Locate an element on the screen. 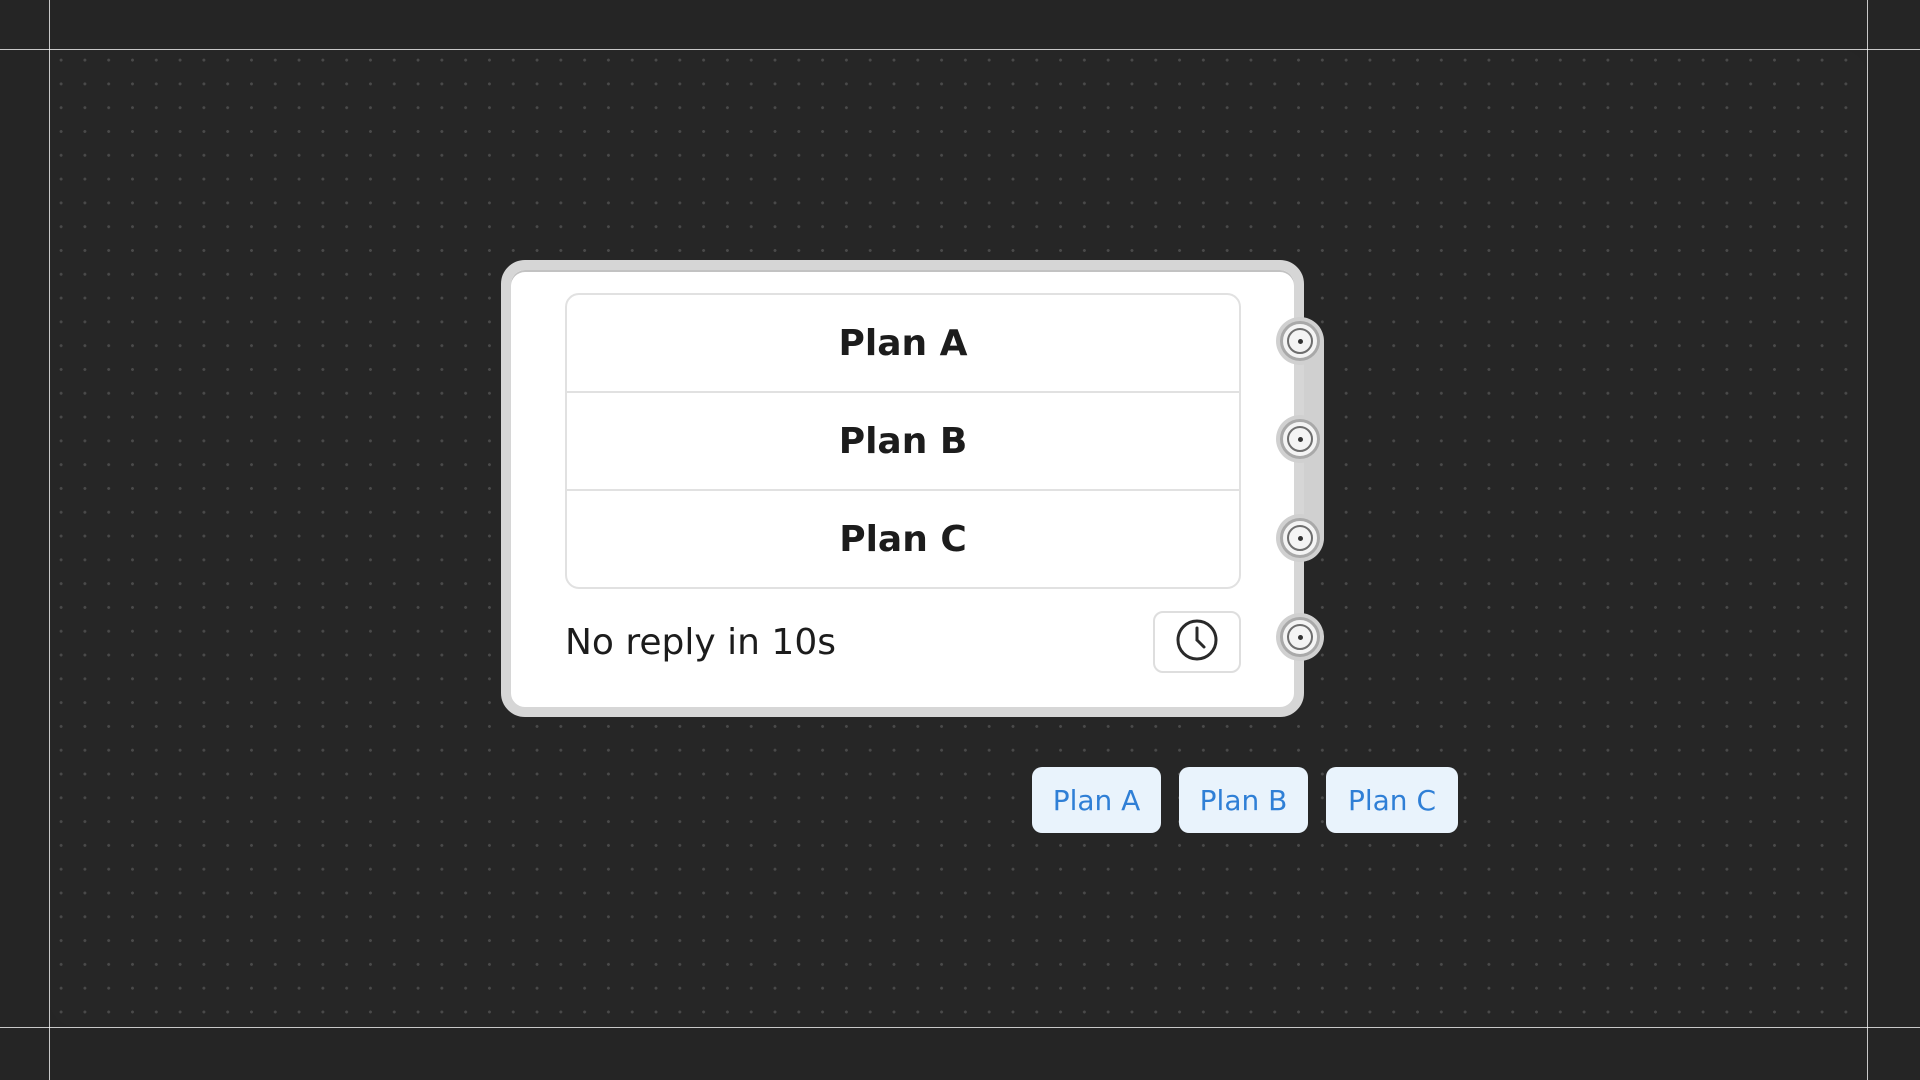  output-port-plan-c is located at coordinates (1300, 538).